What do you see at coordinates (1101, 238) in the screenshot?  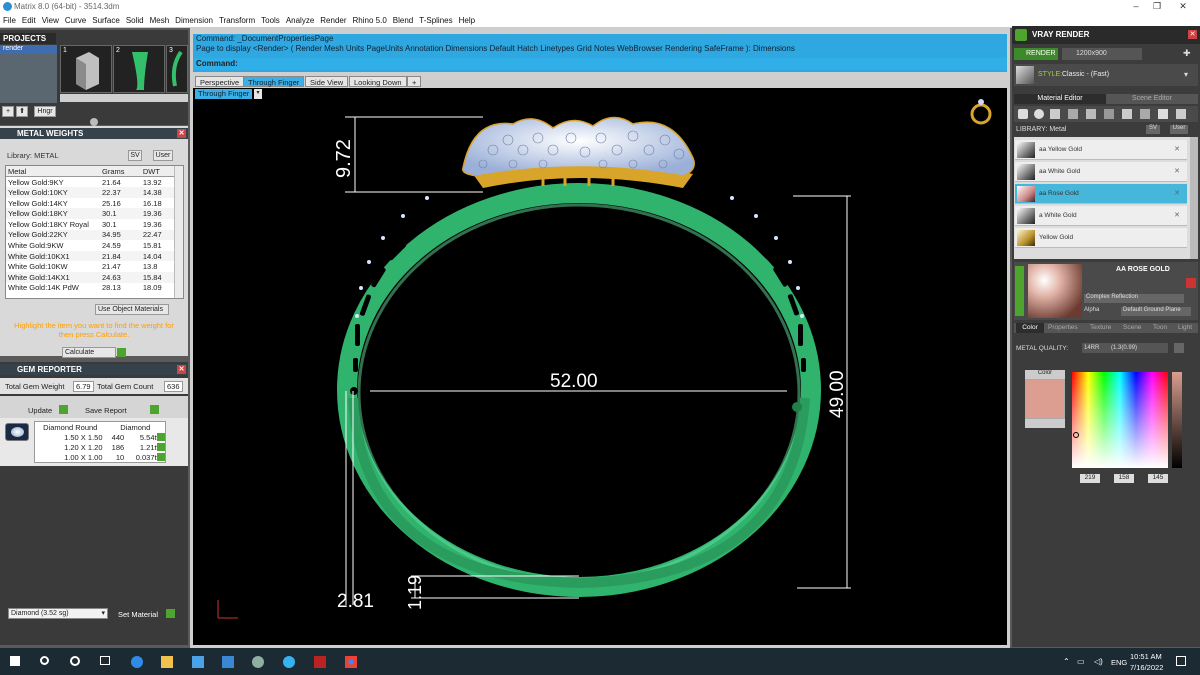 I see `material-item: Yellow Gold` at bounding box center [1101, 238].